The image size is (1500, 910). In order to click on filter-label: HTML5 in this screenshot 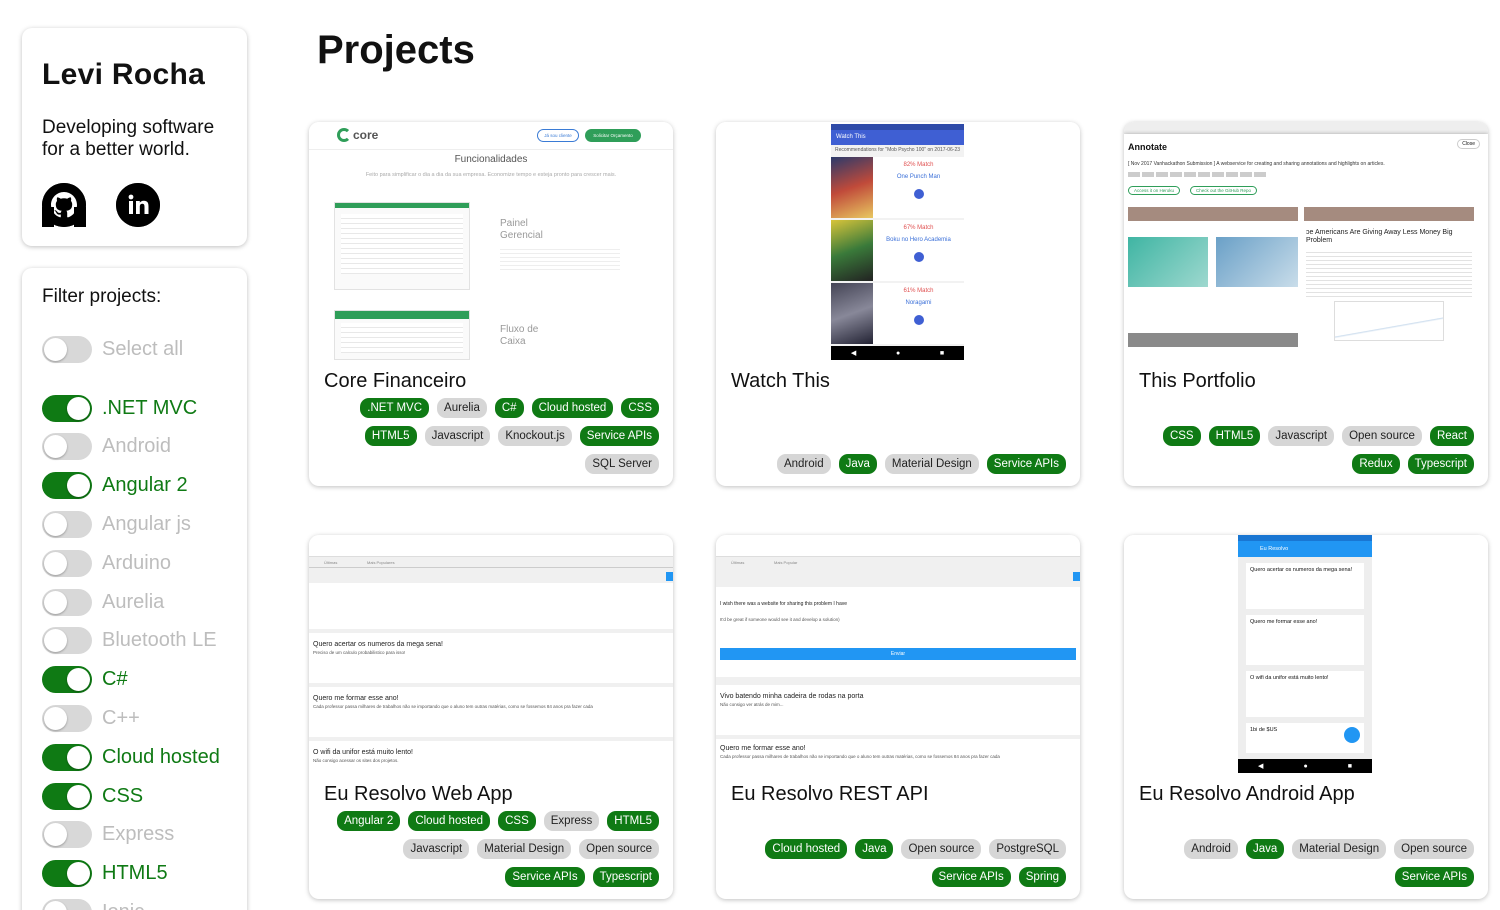, I will do `click(135, 873)`.